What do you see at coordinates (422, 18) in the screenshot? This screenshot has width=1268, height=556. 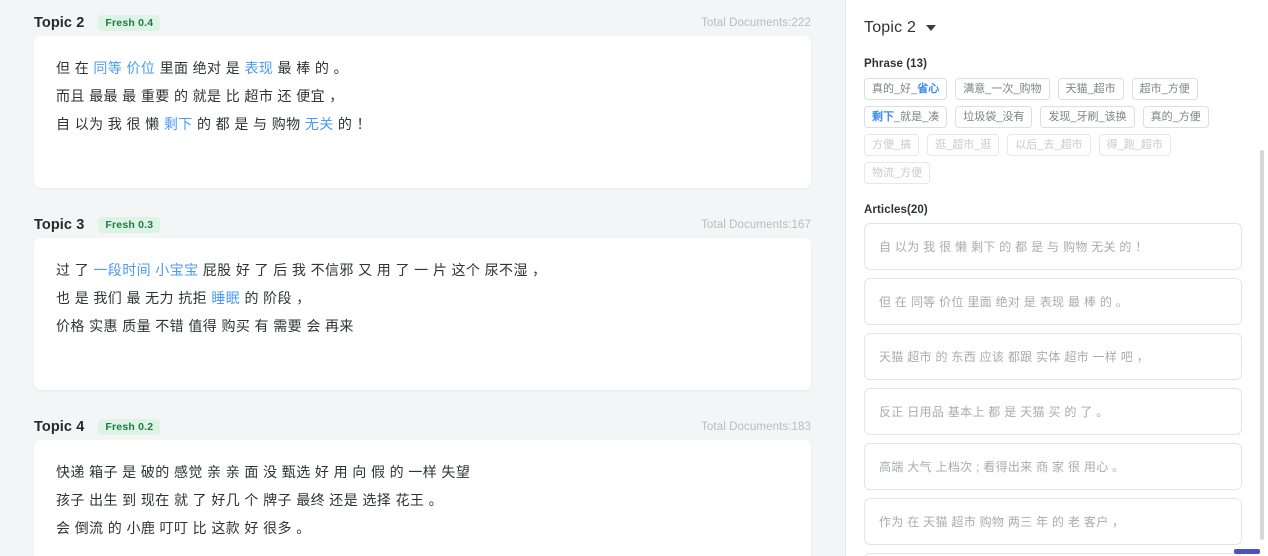 I see `topic-header: Topic 2 Fresh 0.4 Total Documents:222` at bounding box center [422, 18].